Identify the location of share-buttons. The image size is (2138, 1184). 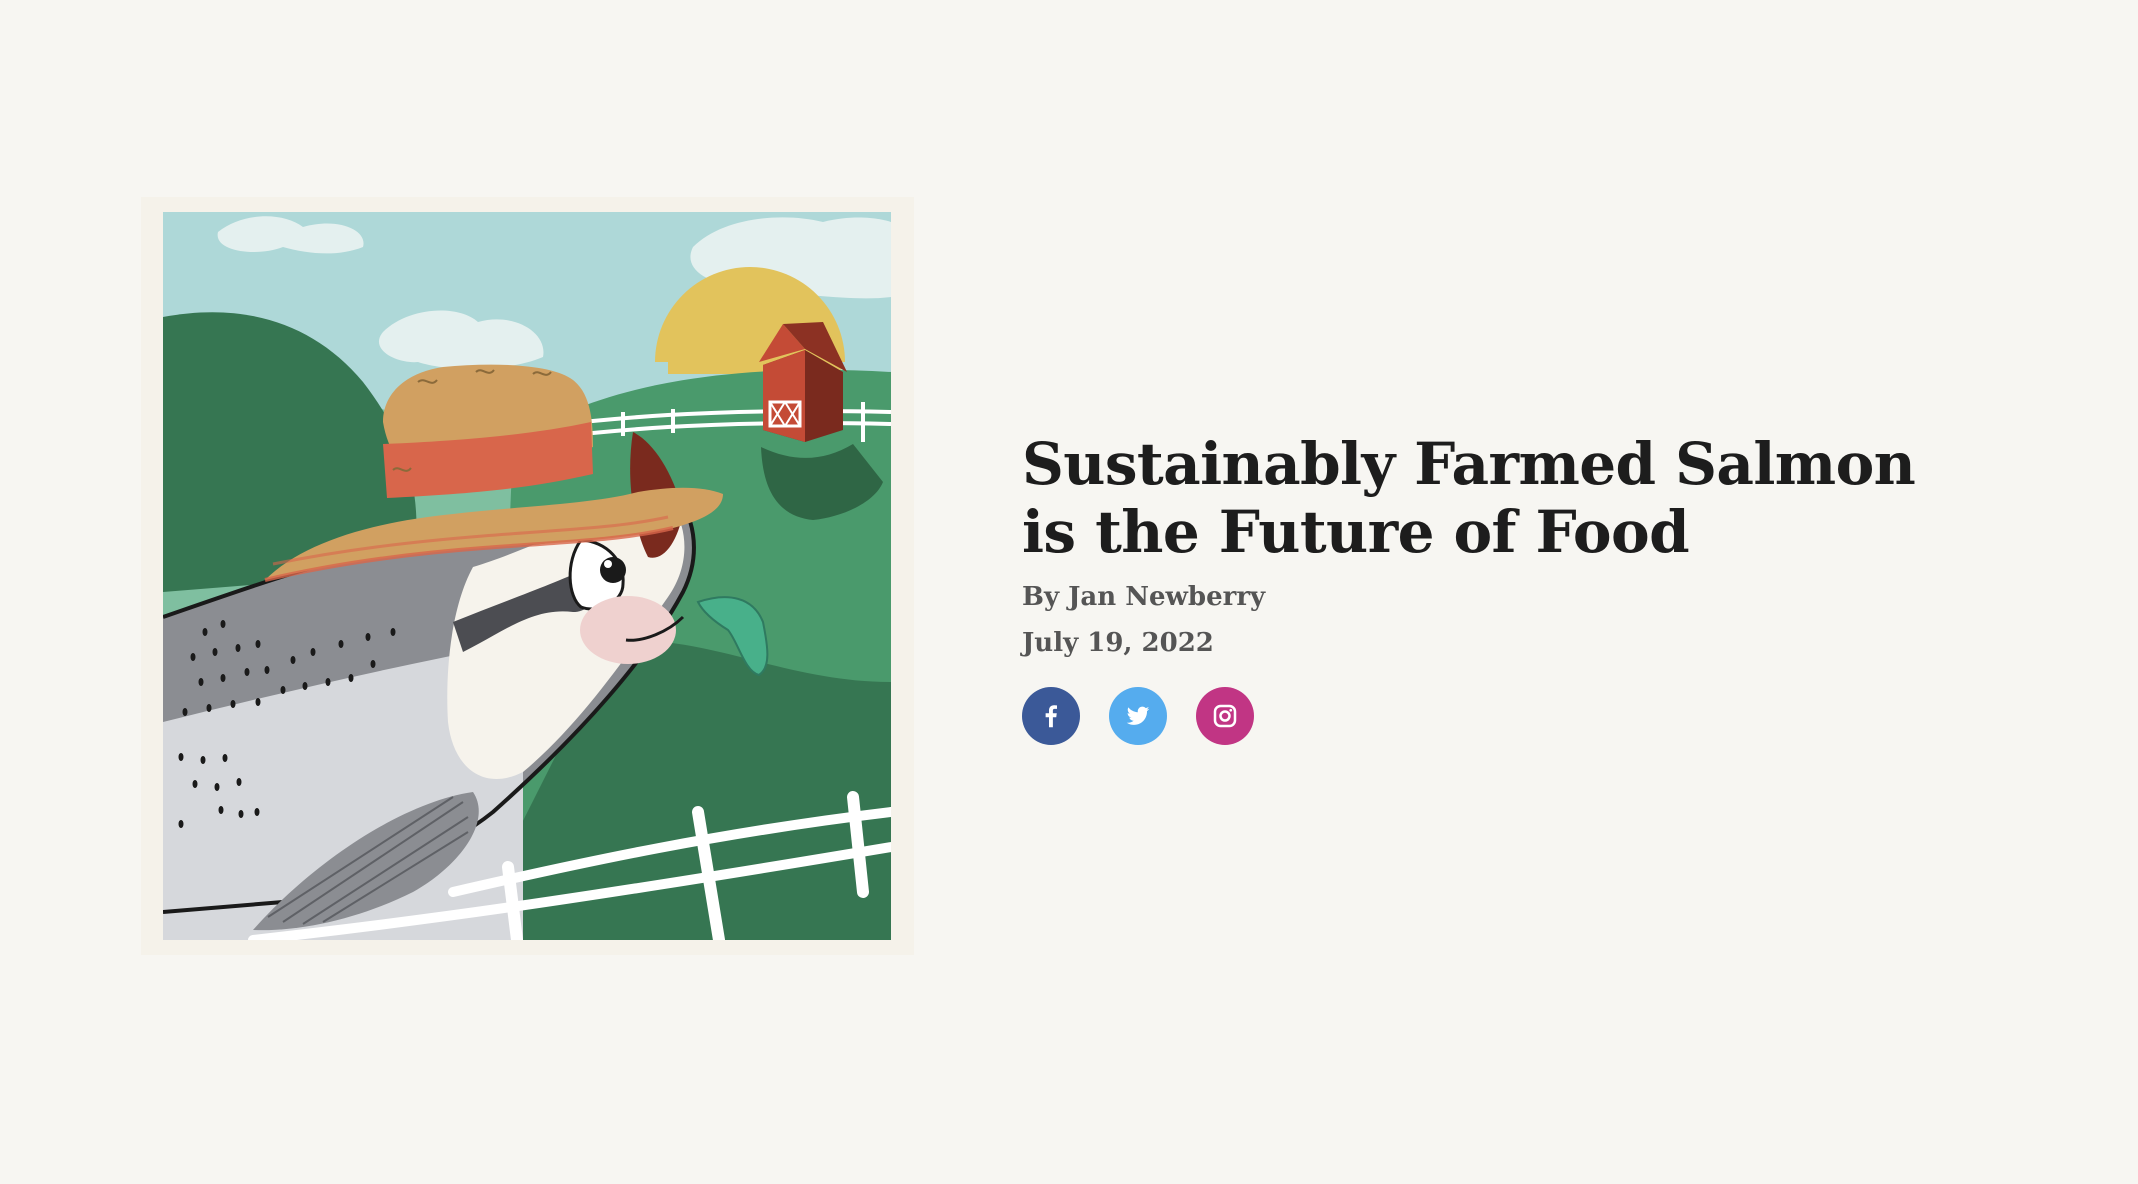
(1512, 716).